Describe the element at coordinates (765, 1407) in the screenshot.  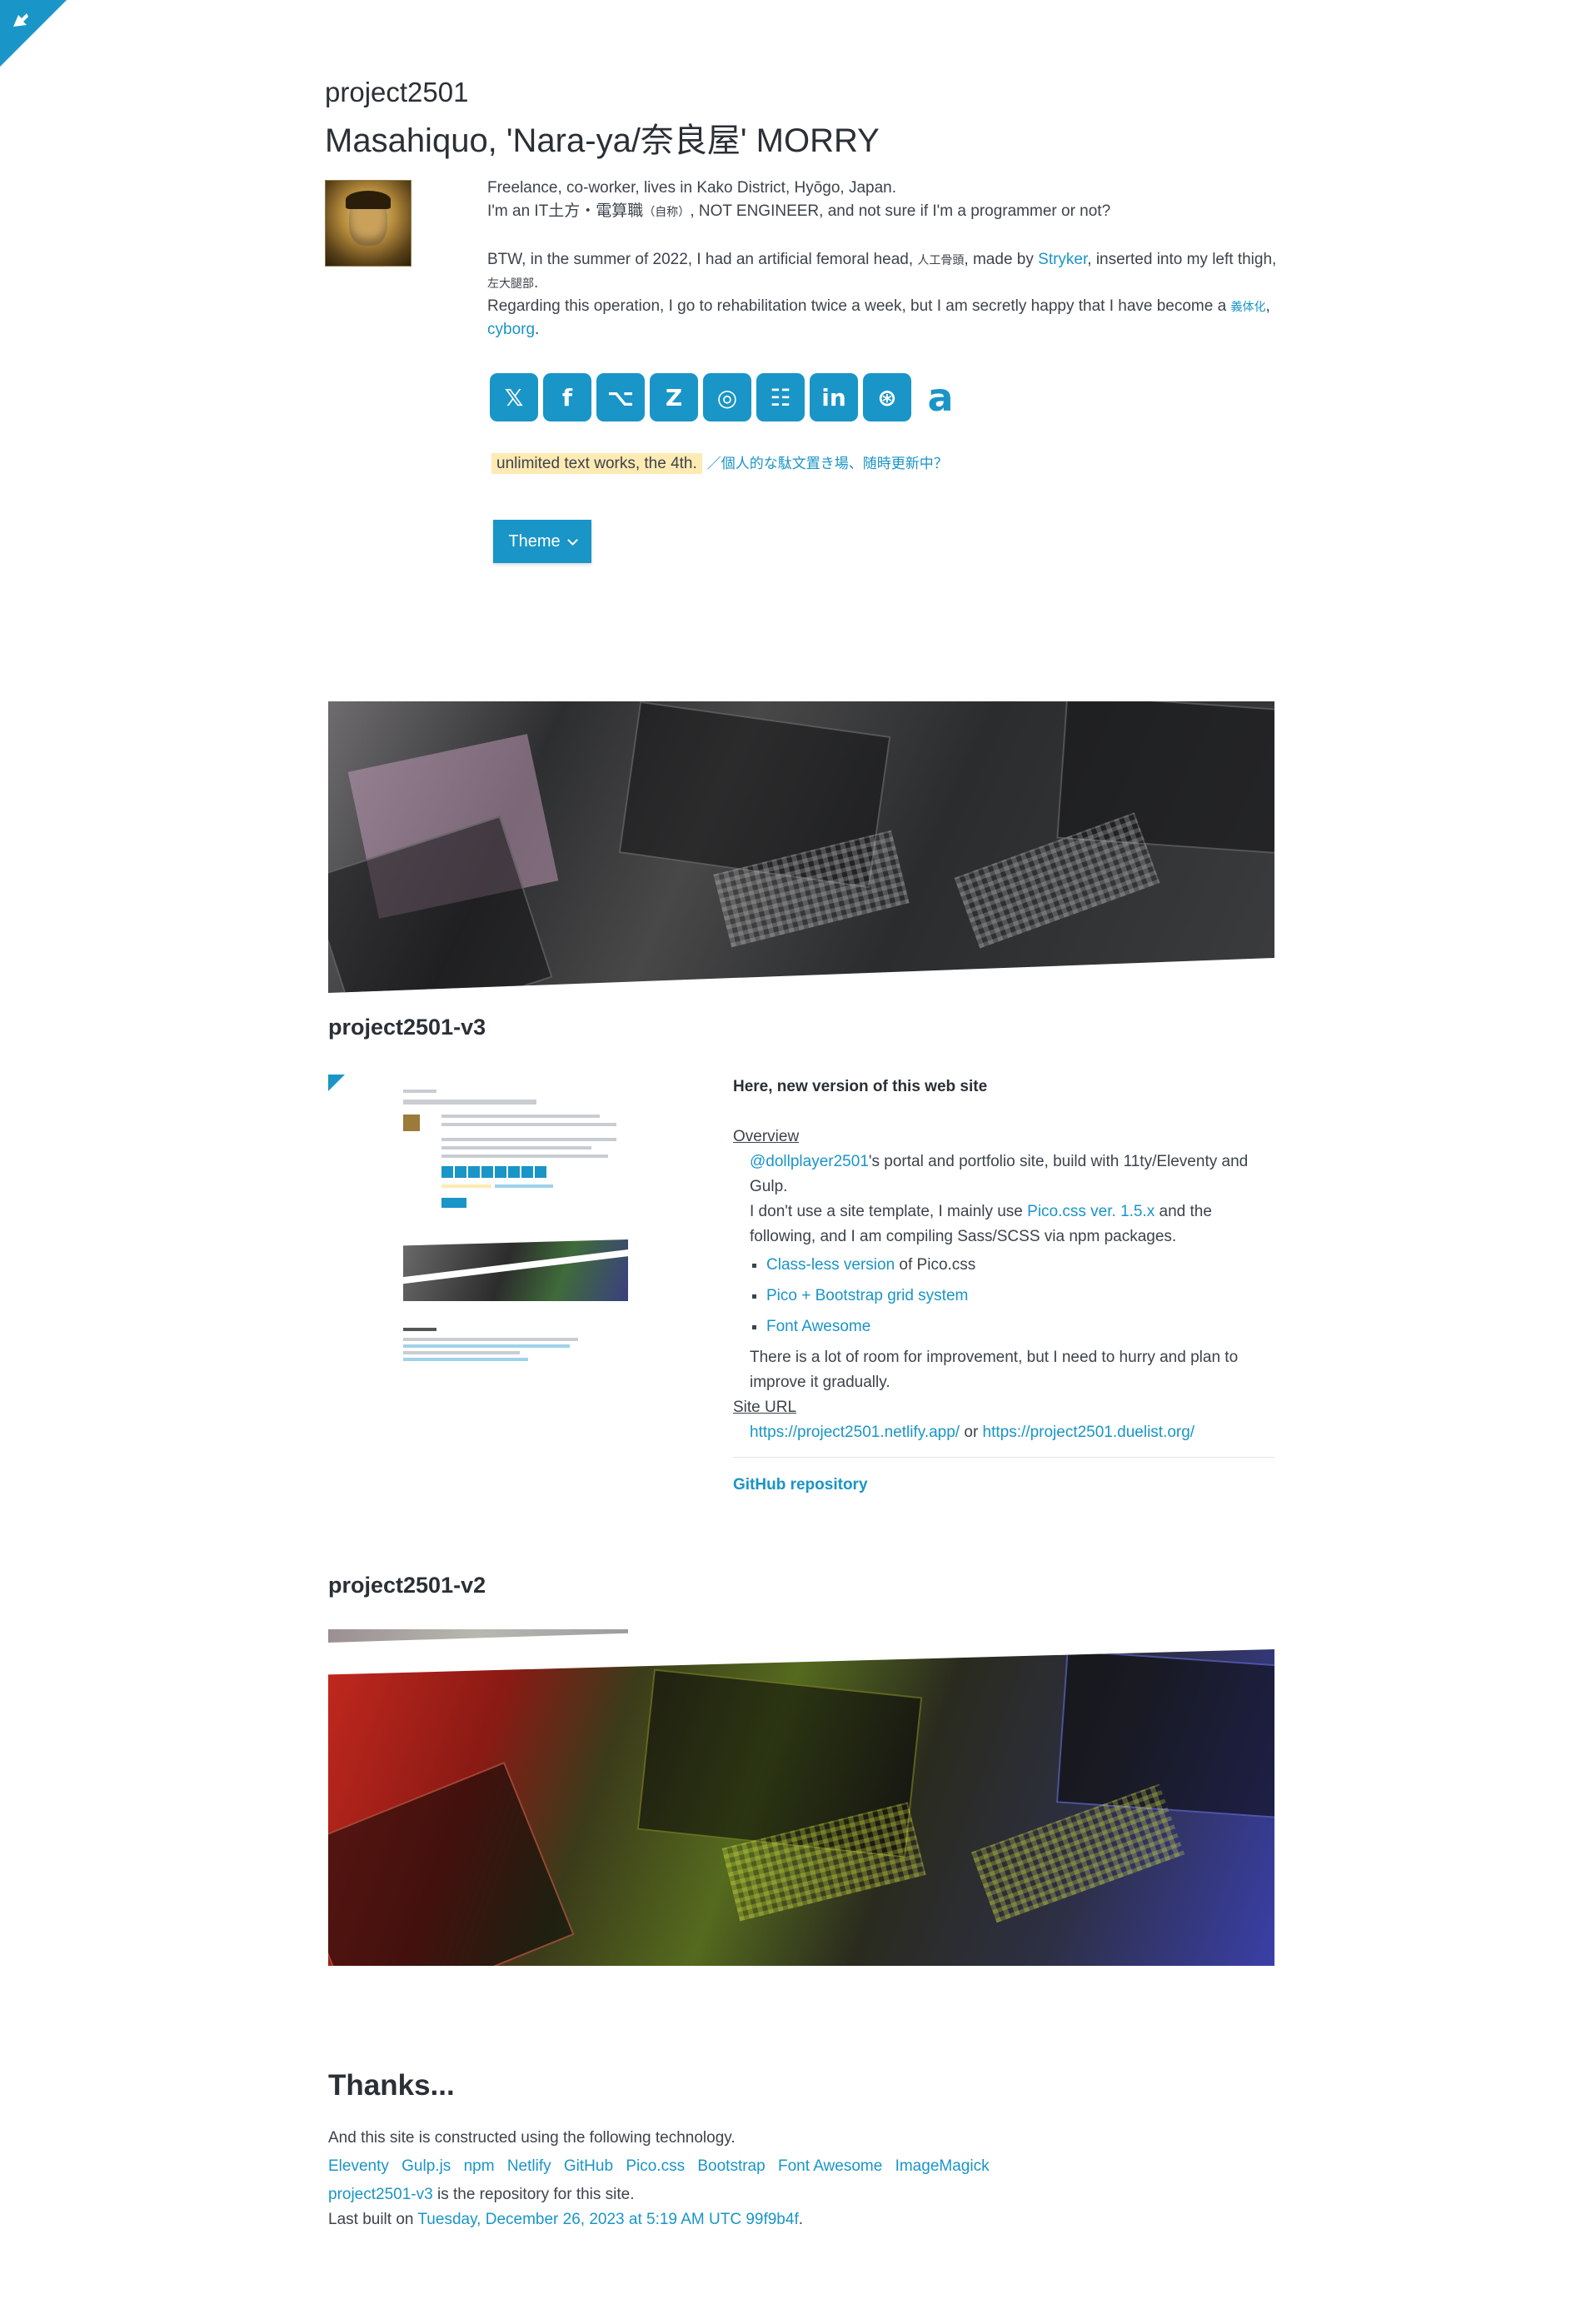
I see `site-url-label: Site URL` at that location.